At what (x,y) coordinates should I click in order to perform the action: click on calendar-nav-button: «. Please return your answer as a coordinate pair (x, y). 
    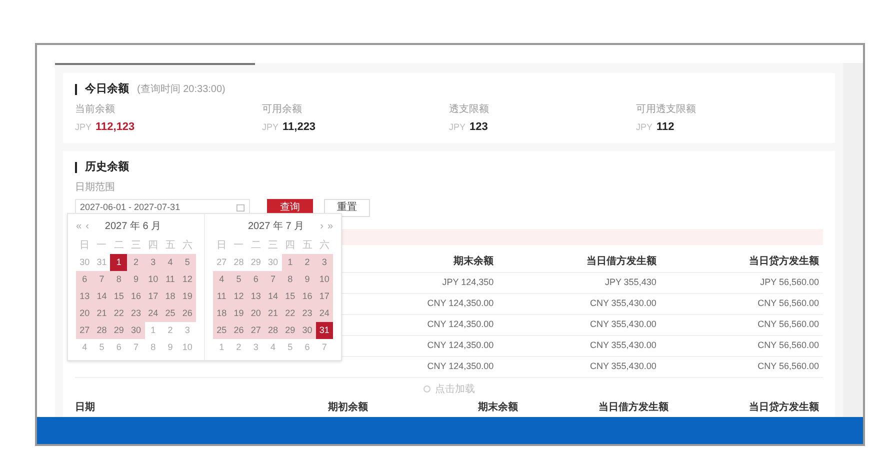
    Looking at the image, I should click on (79, 226).